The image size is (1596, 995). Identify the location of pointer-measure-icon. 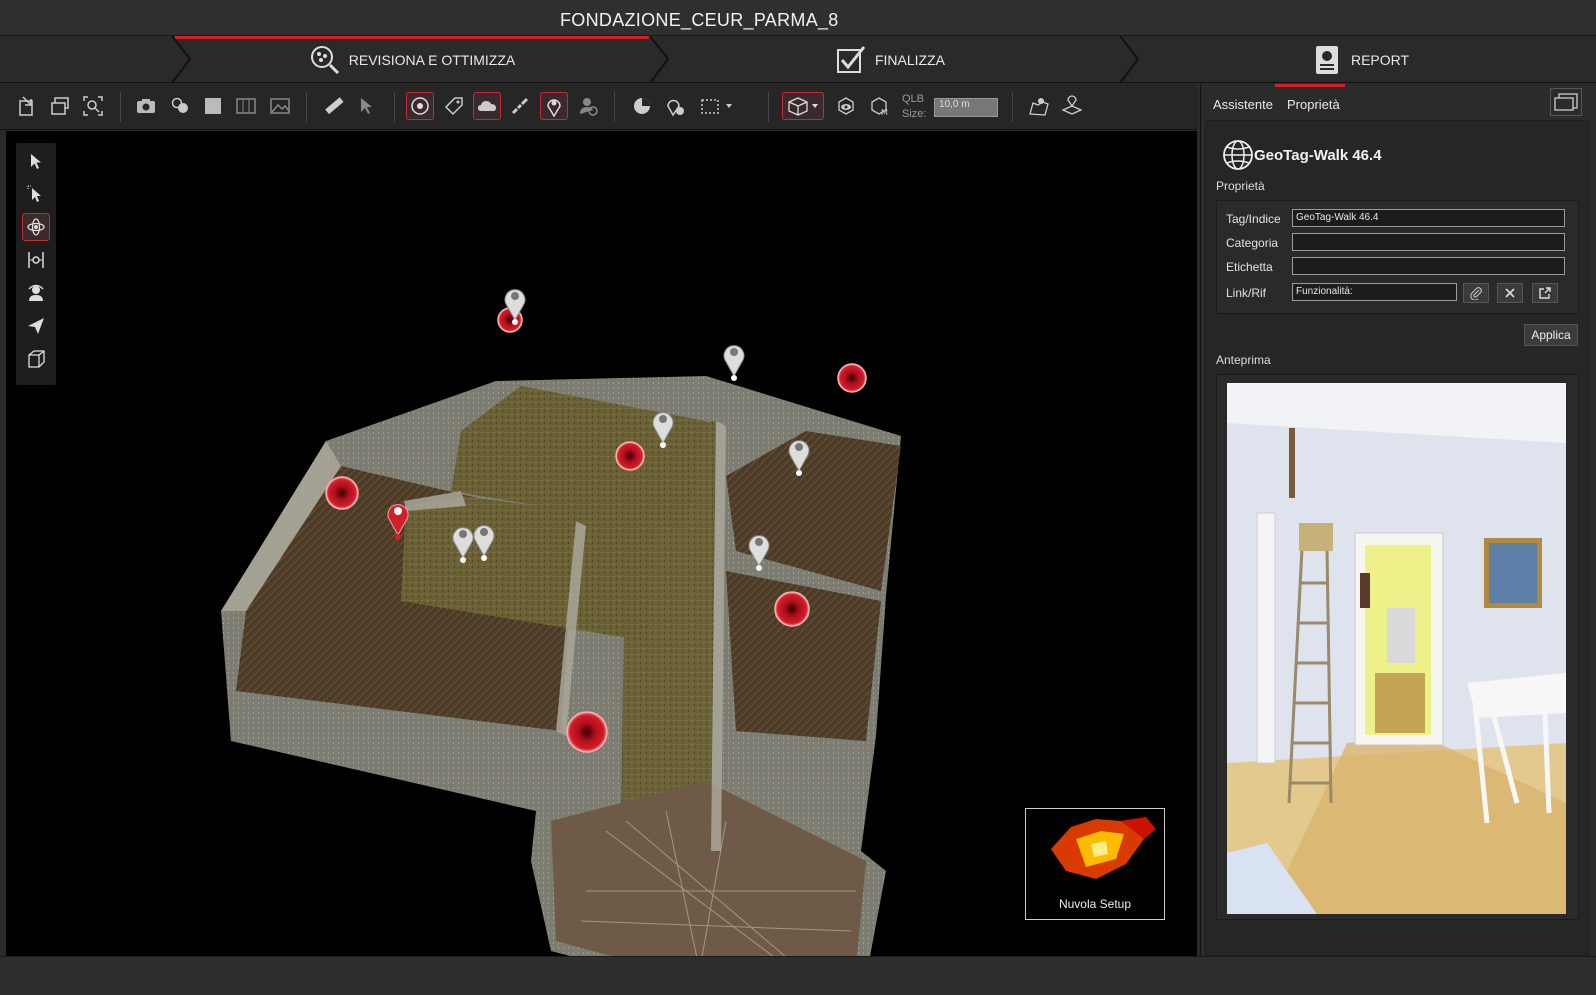
(367, 106).